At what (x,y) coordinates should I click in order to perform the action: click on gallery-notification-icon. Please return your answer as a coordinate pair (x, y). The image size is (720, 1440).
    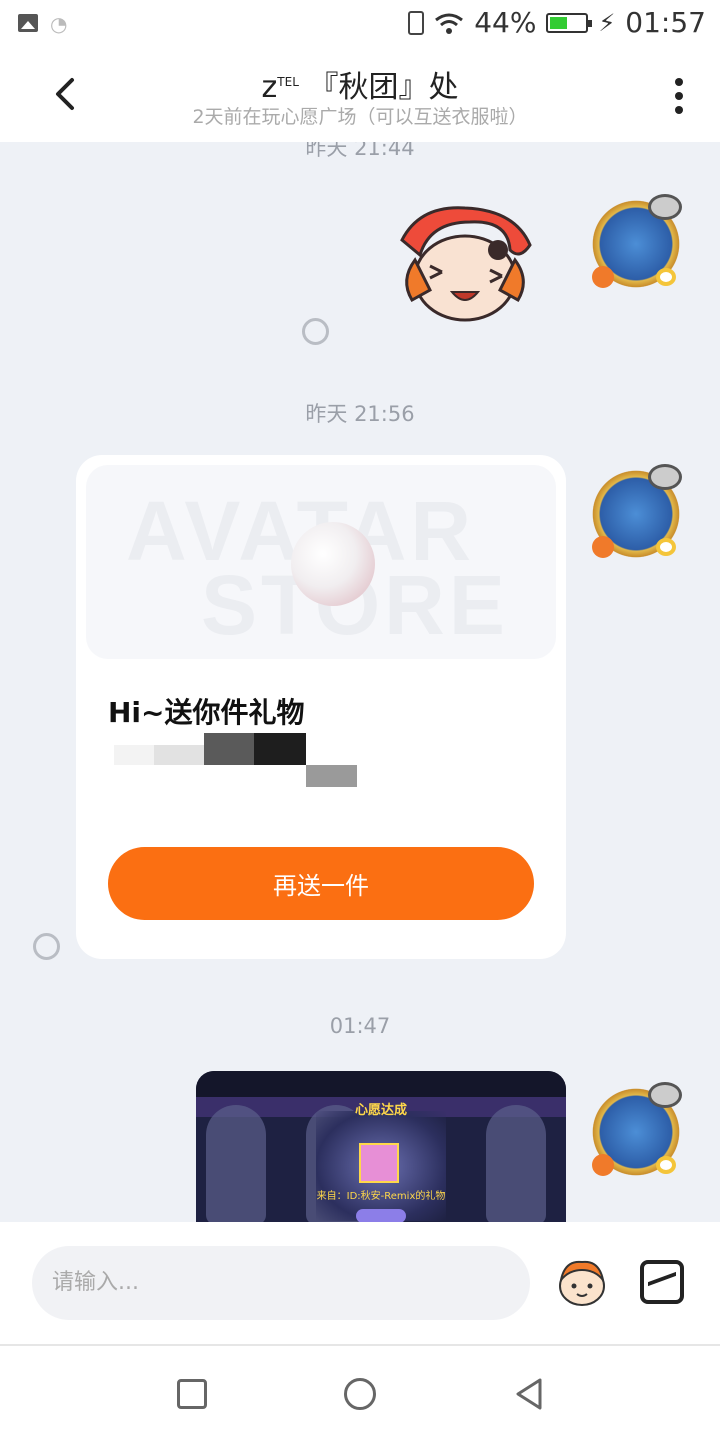
    Looking at the image, I should click on (28, 23).